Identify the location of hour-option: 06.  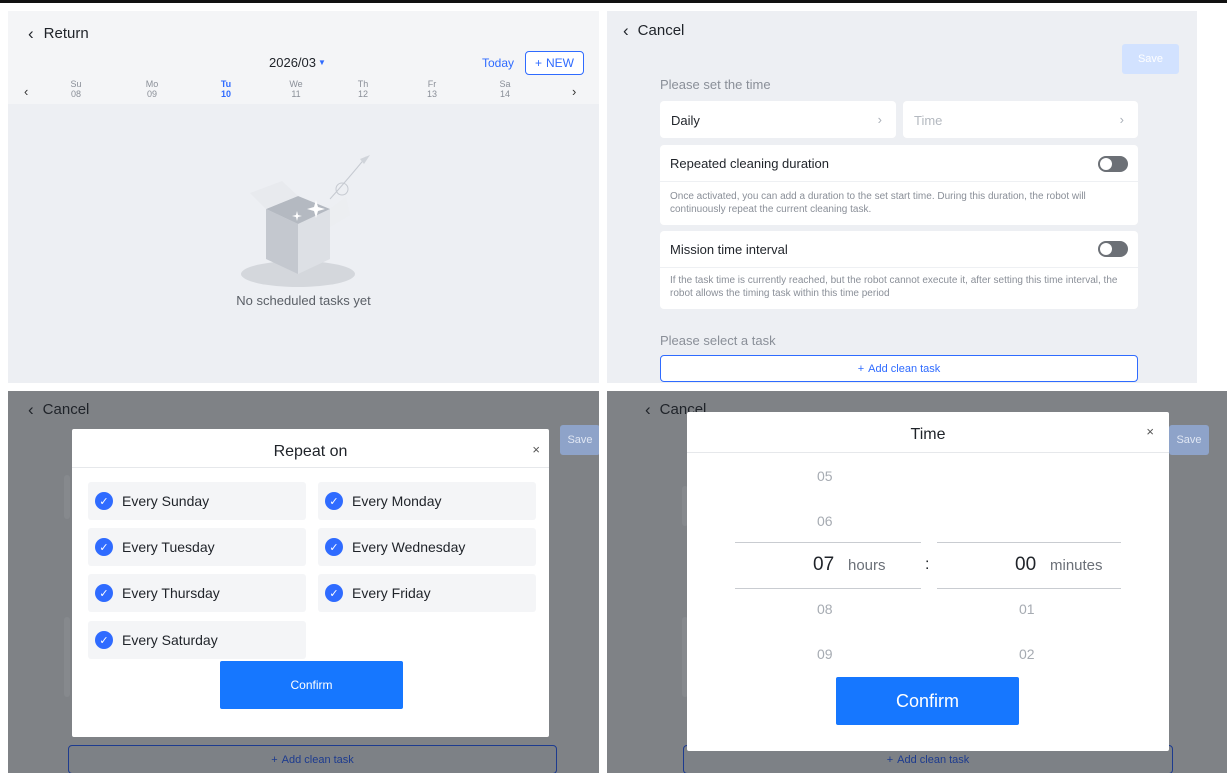
(825, 521).